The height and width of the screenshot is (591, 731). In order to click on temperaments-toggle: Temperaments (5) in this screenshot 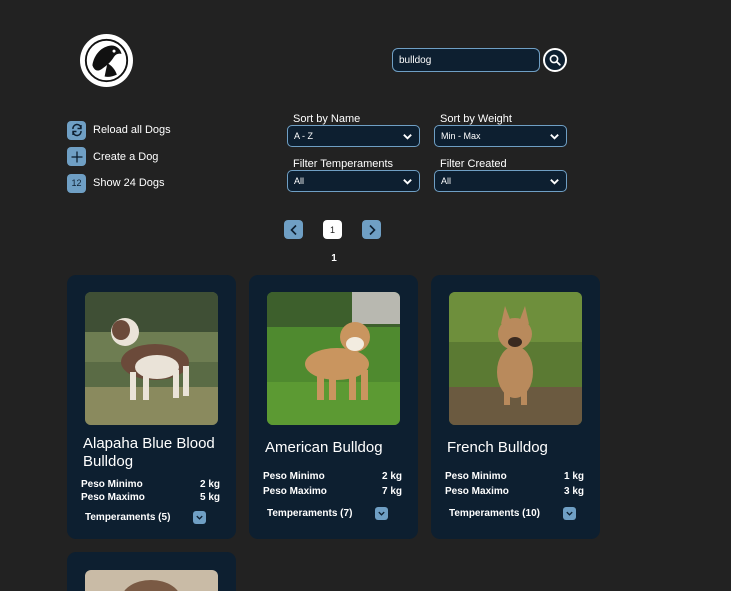, I will do `click(146, 517)`.